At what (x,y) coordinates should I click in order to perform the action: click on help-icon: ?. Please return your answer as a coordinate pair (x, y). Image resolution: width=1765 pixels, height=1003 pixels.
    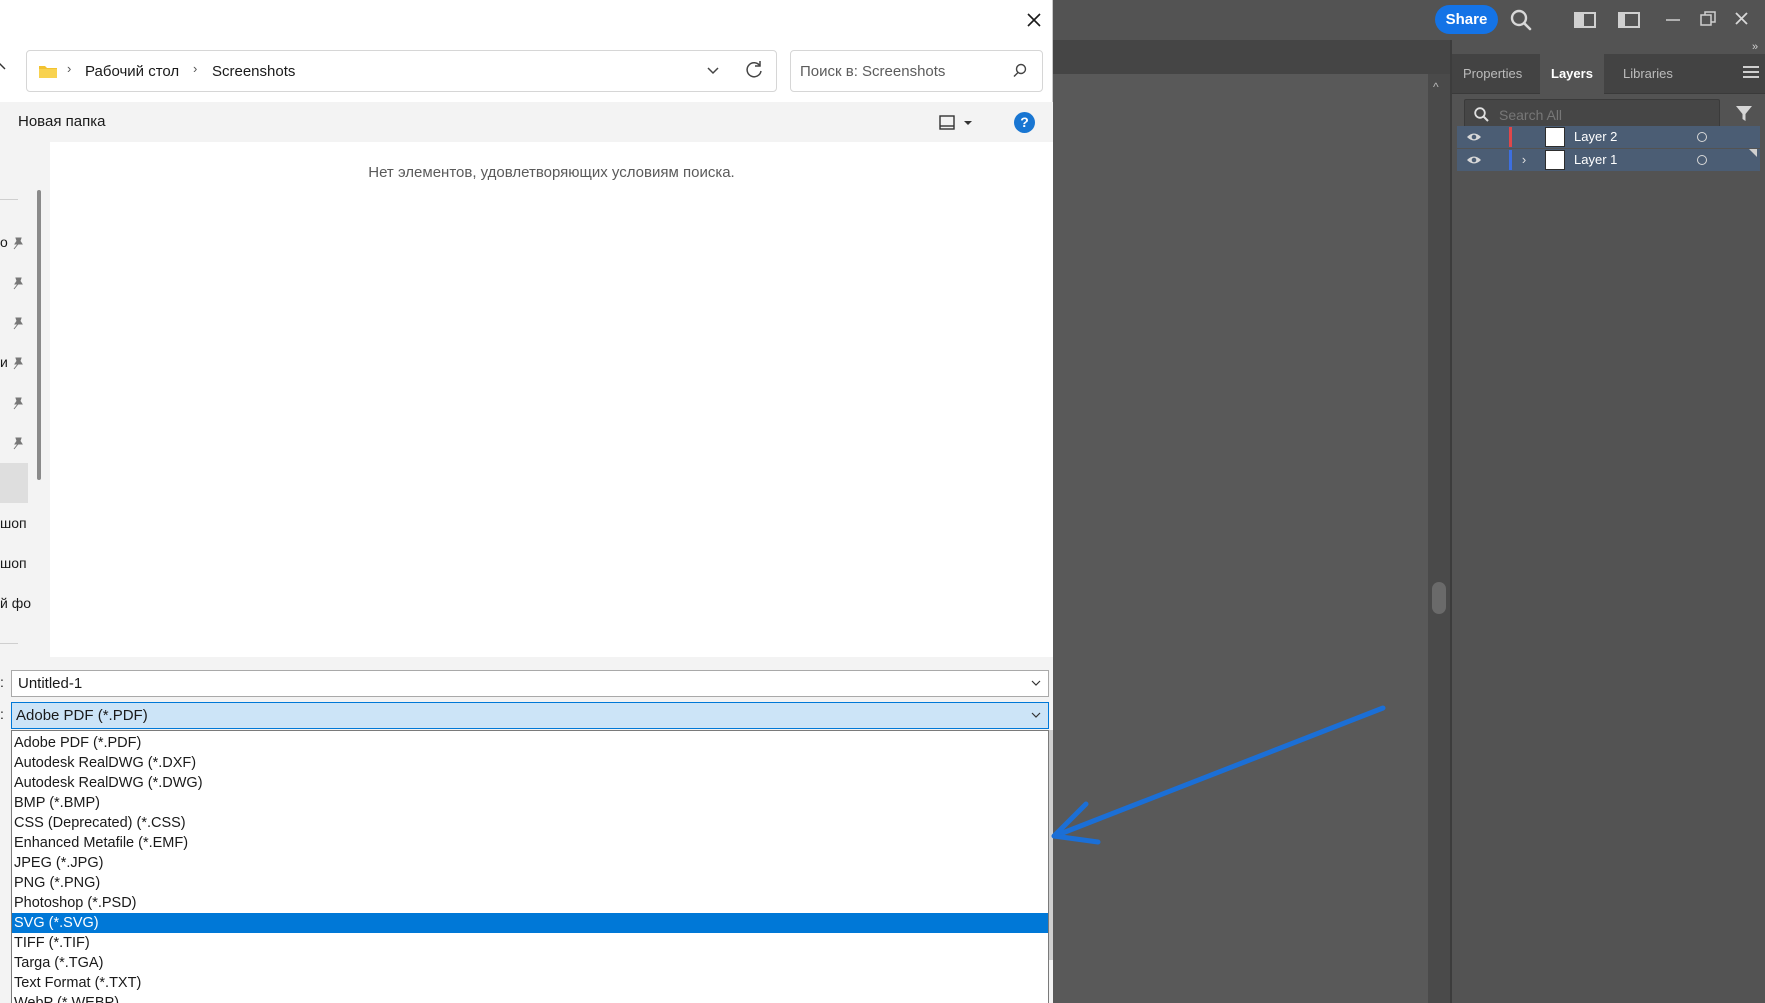
    Looking at the image, I should click on (1024, 122).